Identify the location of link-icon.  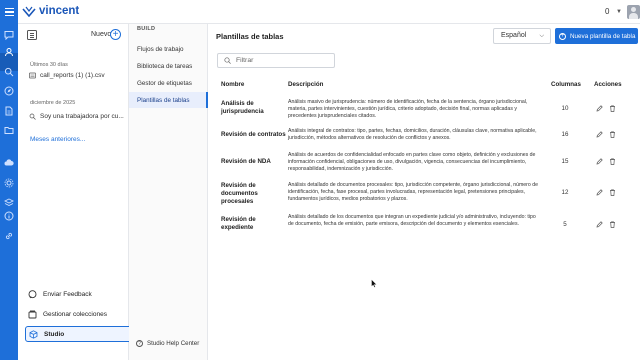
(9, 236).